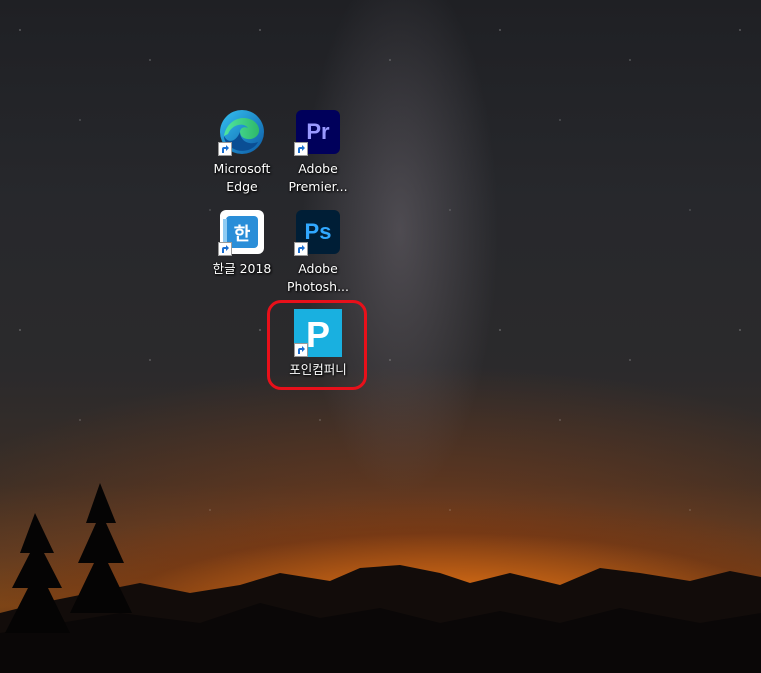 The width and height of the screenshot is (761, 673). I want to click on hangul-glyph: 한, so click(242, 234).